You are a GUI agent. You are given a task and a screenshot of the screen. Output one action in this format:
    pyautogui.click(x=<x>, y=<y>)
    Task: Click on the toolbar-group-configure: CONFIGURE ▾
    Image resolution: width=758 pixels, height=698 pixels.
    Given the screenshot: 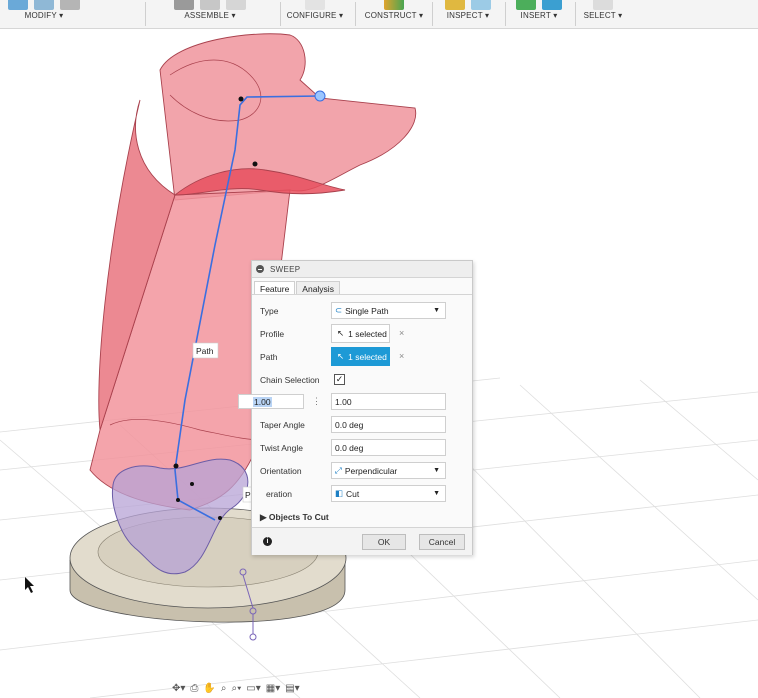 What is the action you would take?
    pyautogui.click(x=315, y=14)
    